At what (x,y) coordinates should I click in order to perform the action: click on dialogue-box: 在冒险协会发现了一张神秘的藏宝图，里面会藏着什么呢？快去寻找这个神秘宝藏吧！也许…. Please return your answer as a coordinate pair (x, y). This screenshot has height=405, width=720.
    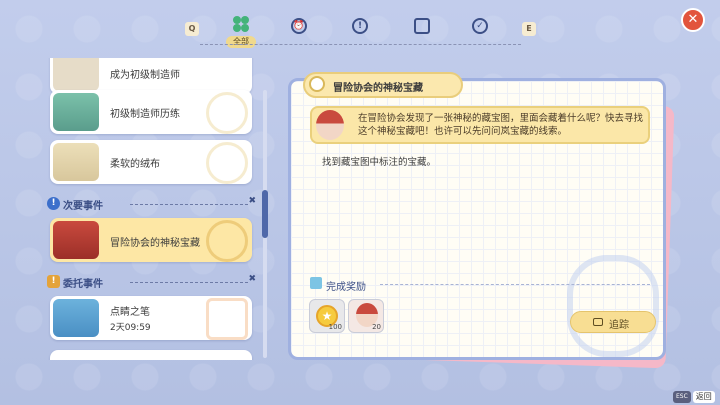
    Looking at the image, I should click on (480, 125).